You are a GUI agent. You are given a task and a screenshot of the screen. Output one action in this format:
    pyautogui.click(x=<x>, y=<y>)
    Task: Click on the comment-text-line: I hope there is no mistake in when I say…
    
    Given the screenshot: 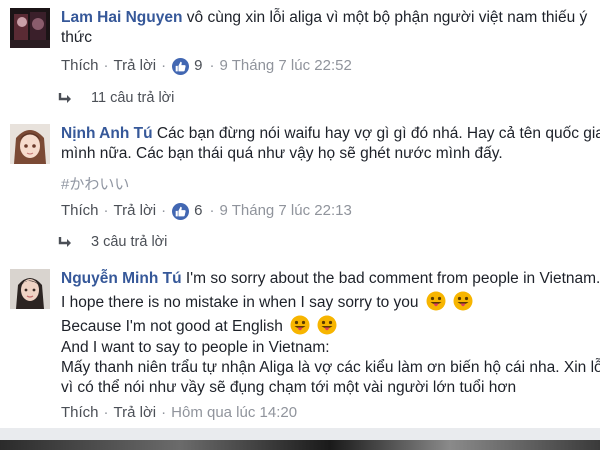 What is the action you would take?
    pyautogui.click(x=330, y=302)
    